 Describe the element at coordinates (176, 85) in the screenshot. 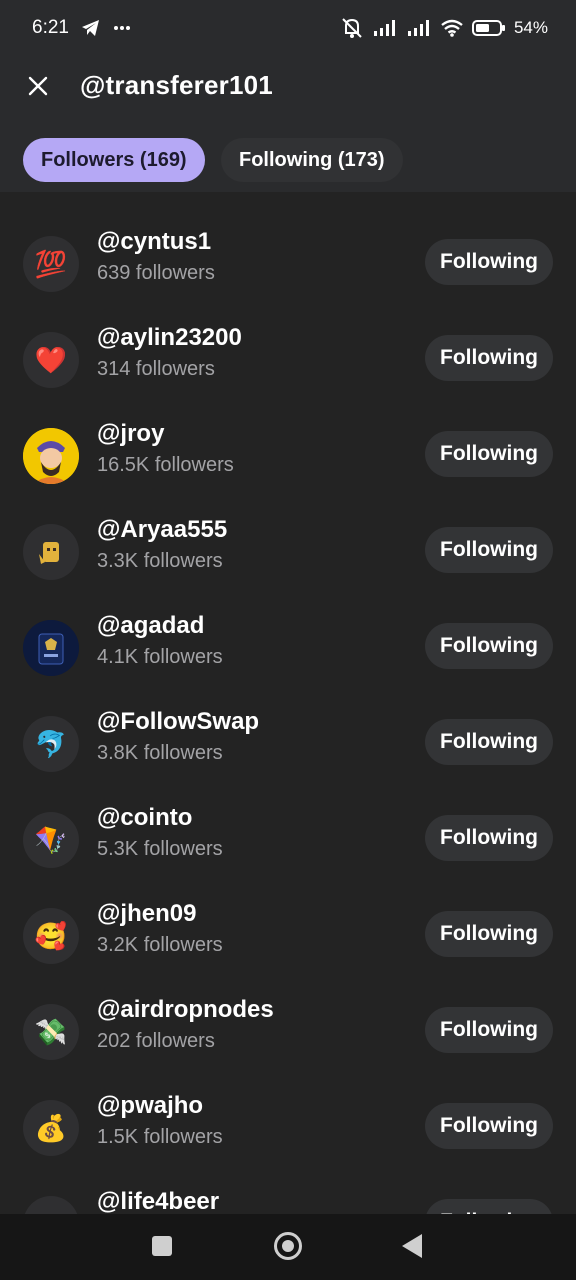

I see `page-title: @transferer101` at that location.